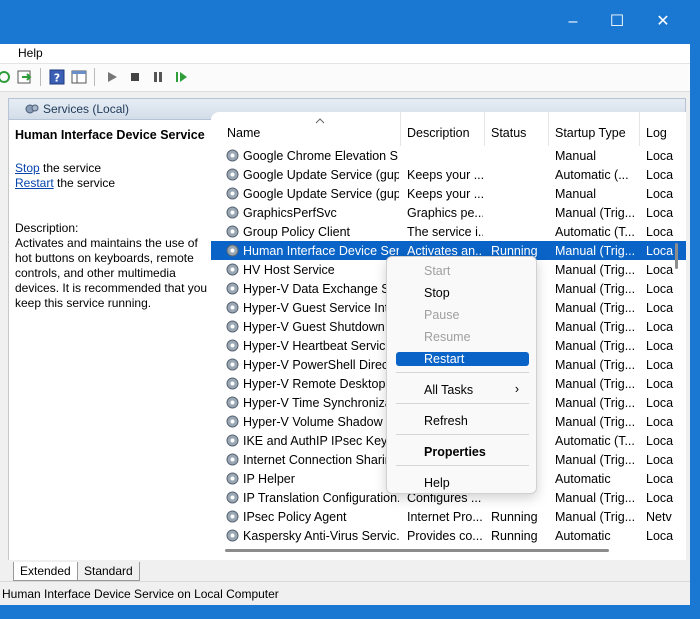  I want to click on tab-standard: Standard, so click(108, 571).